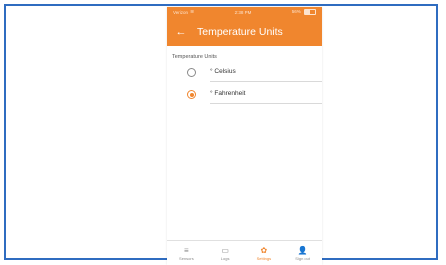 The height and width of the screenshot is (265, 446). I want to click on status-right: 56%, so click(304, 12).